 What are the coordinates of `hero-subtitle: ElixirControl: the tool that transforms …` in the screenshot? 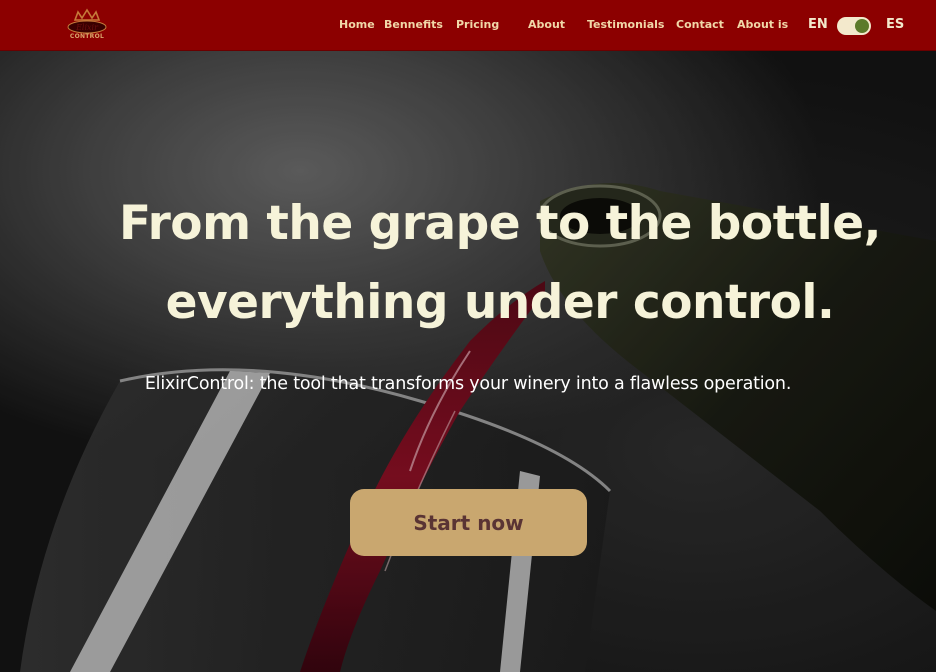 It's located at (468, 384).